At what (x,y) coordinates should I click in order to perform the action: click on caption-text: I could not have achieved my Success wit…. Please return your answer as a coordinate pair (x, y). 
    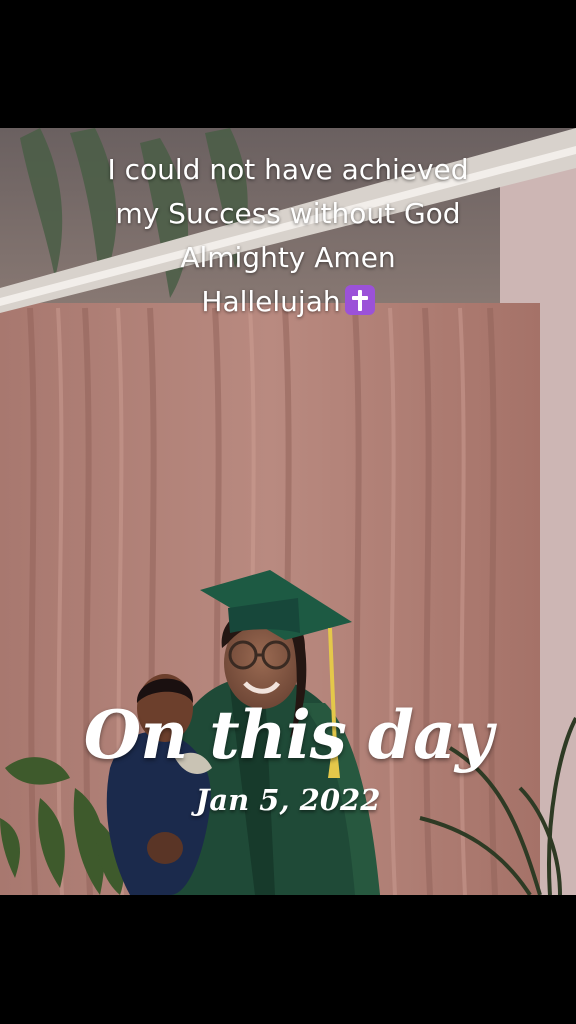
    Looking at the image, I should click on (288, 235).